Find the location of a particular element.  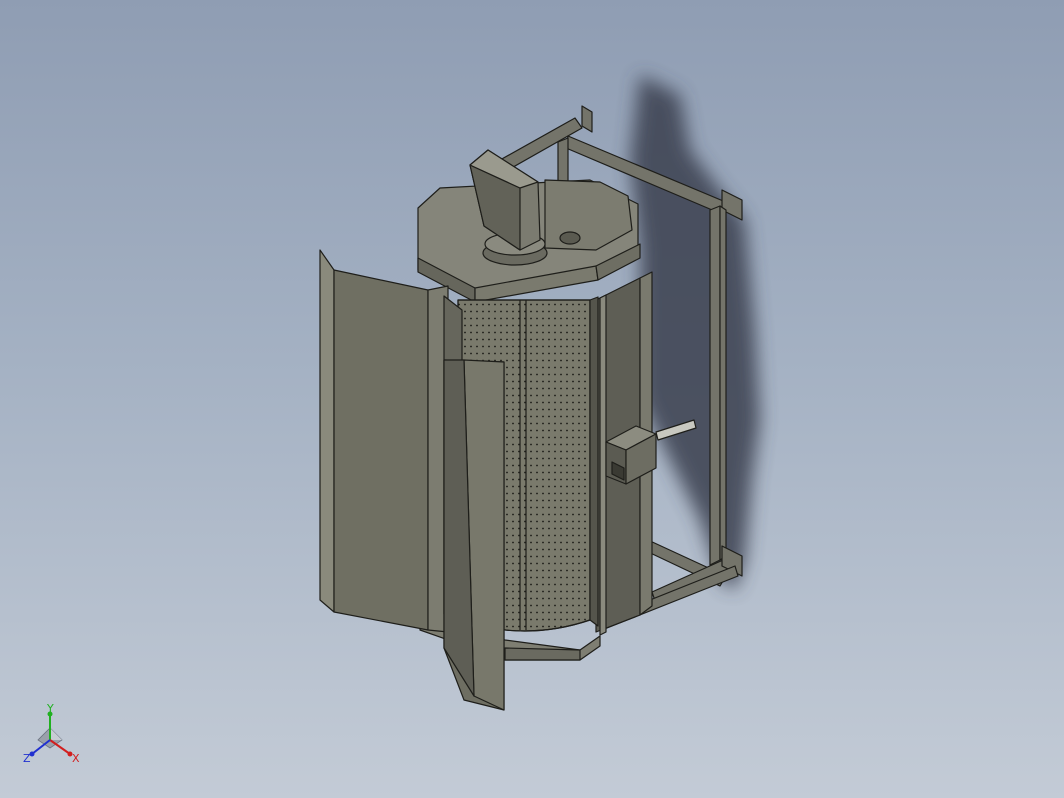

x-axis-label: X is located at coordinates (76, 758).